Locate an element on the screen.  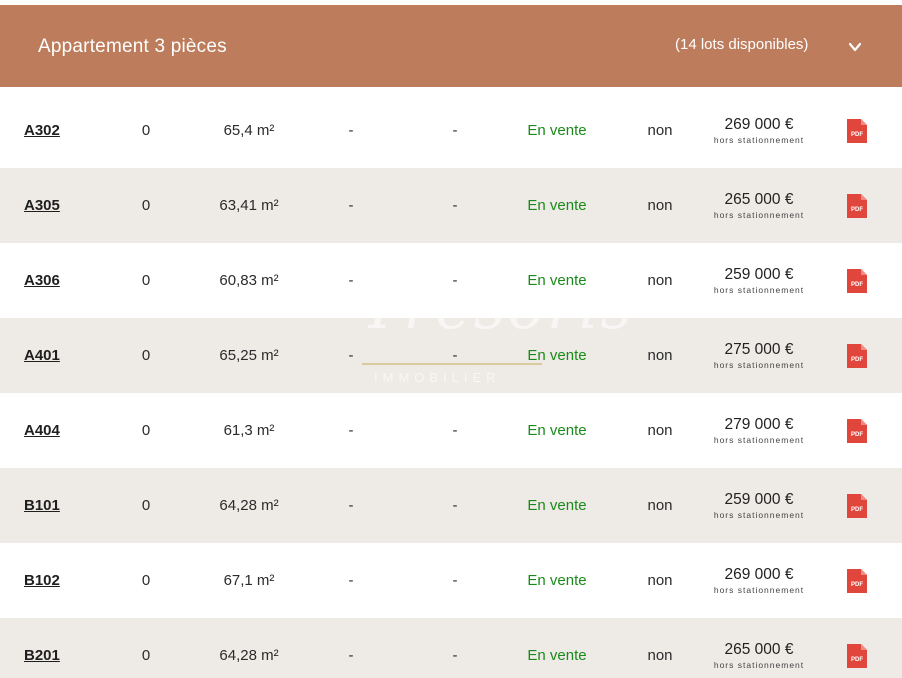
surface-cell: 61,3 m² is located at coordinates (249, 430).